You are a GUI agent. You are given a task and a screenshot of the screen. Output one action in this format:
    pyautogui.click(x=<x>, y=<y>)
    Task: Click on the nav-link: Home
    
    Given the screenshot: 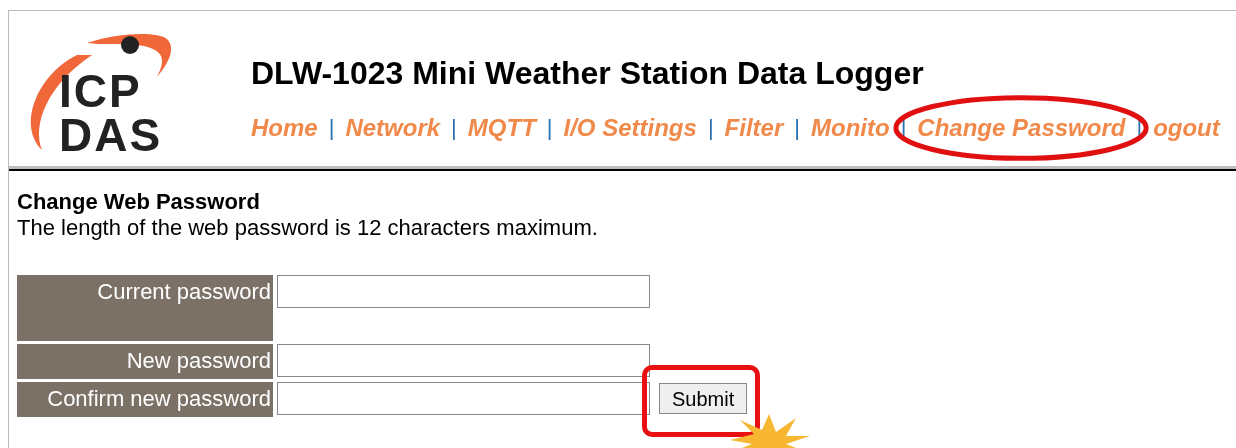 What is the action you would take?
    pyautogui.click(x=284, y=127)
    